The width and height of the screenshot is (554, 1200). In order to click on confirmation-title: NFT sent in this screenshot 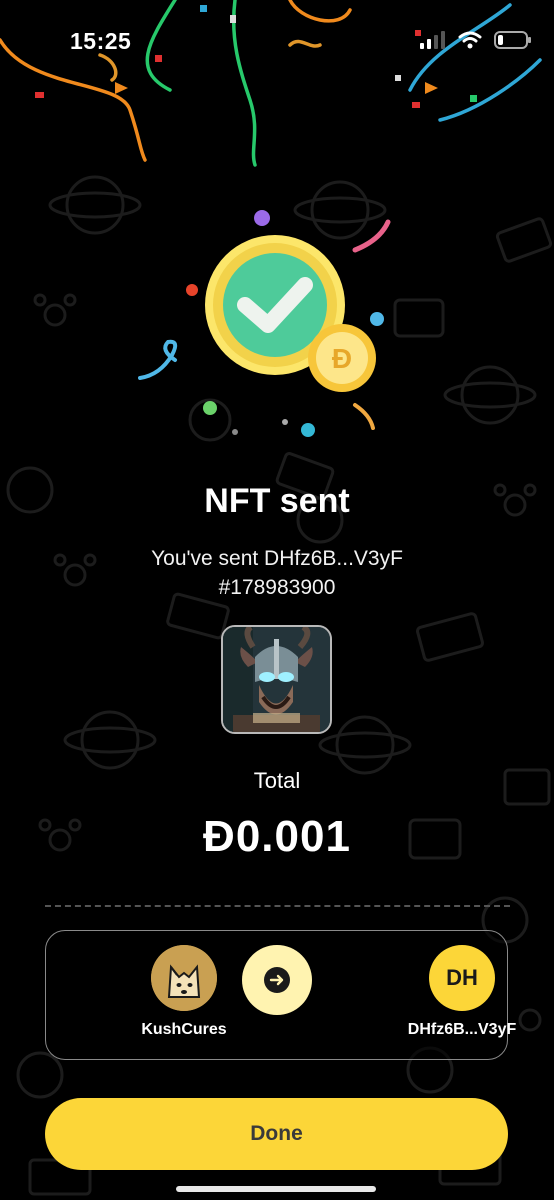, I will do `click(277, 501)`.